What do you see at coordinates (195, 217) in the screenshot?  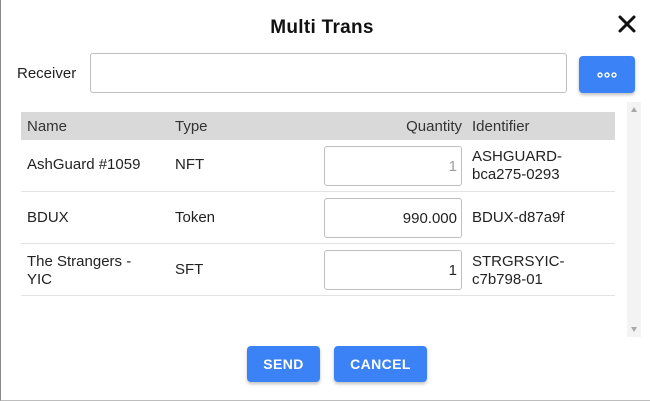 I see `row-type: Token` at bounding box center [195, 217].